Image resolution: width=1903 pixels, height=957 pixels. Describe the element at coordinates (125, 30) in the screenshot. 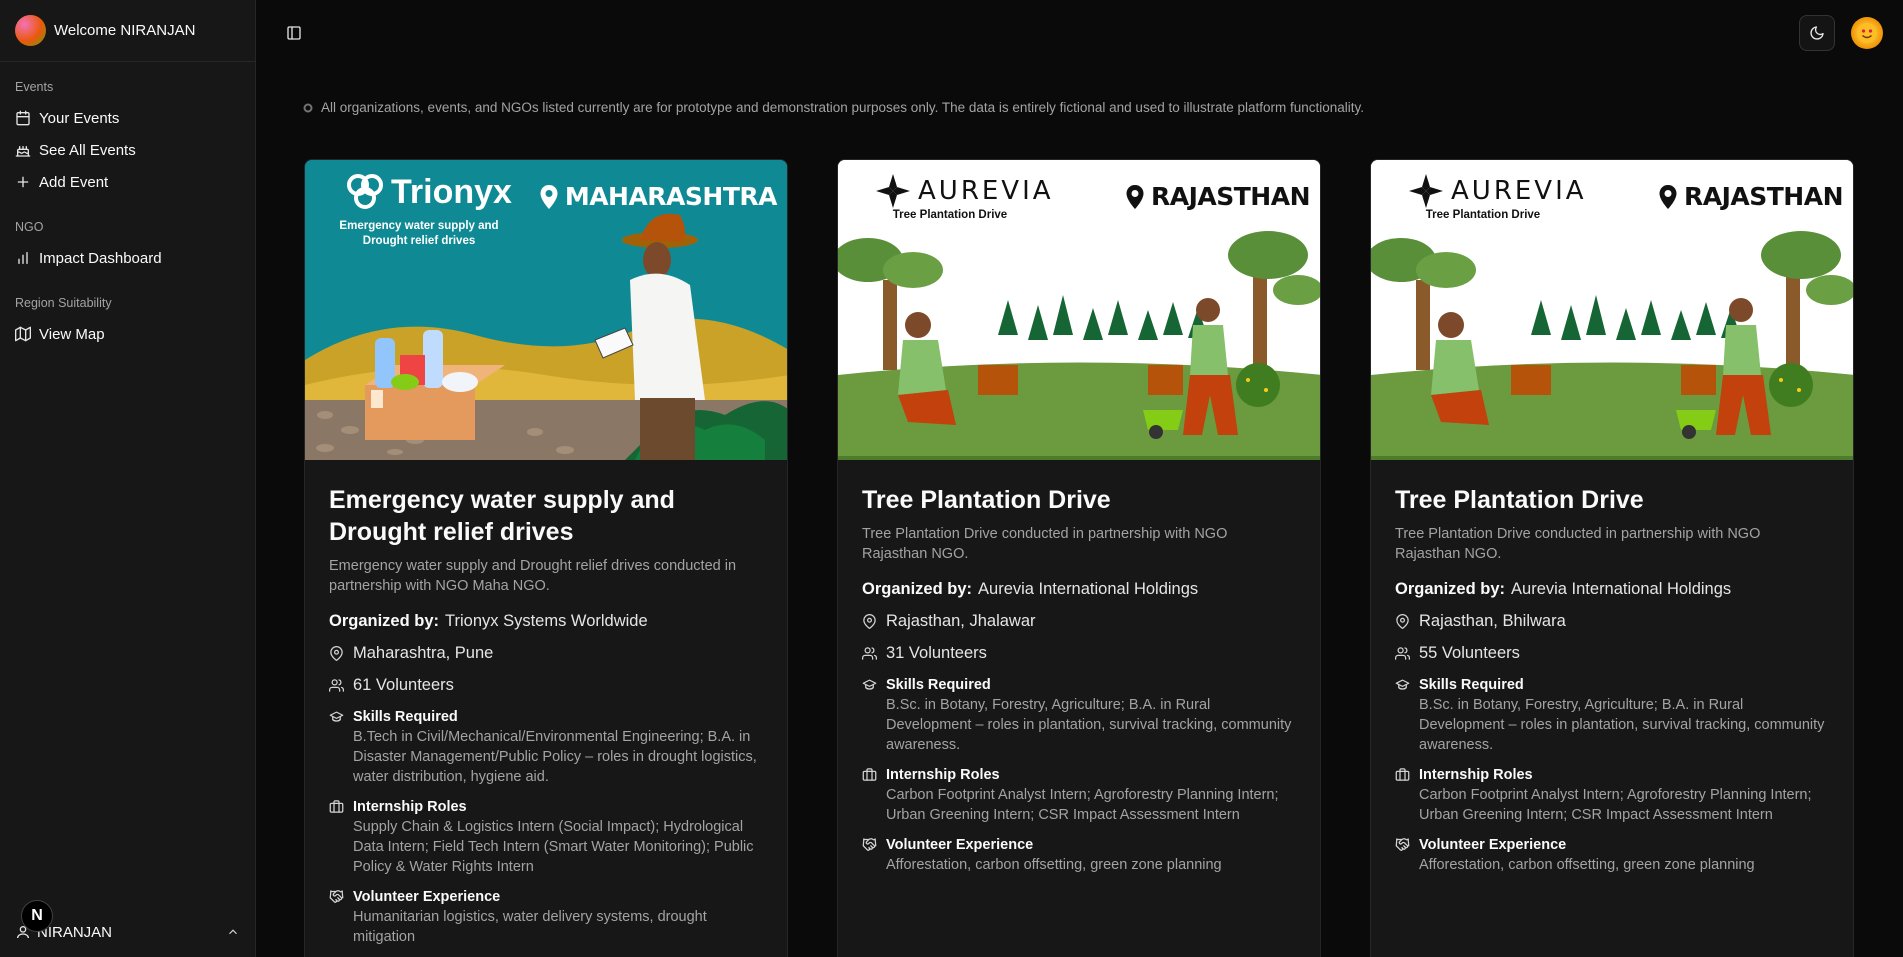

I see `welcome-text: Welcome NIRANJAN` at that location.